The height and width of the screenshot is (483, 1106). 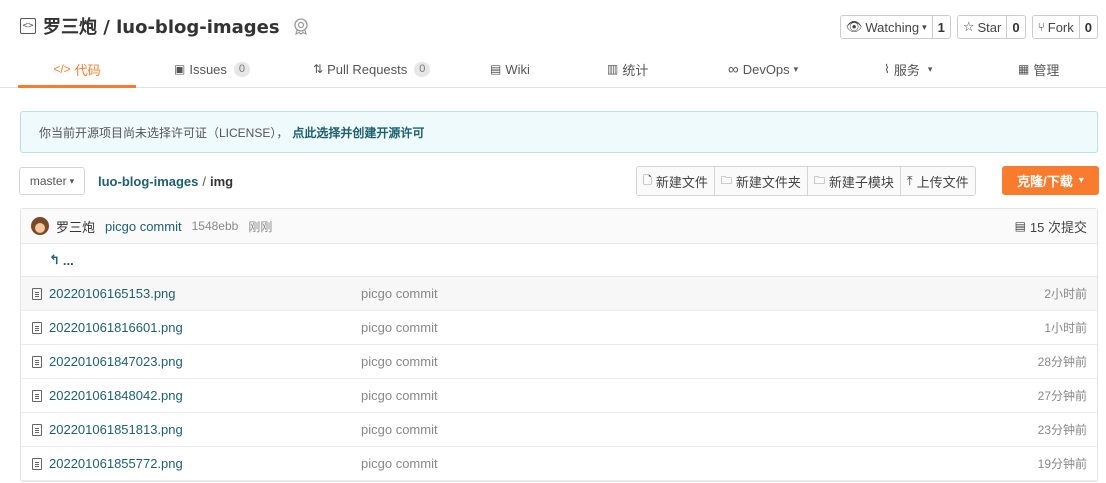 I want to click on tab-label: DevOps, so click(x=766, y=69).